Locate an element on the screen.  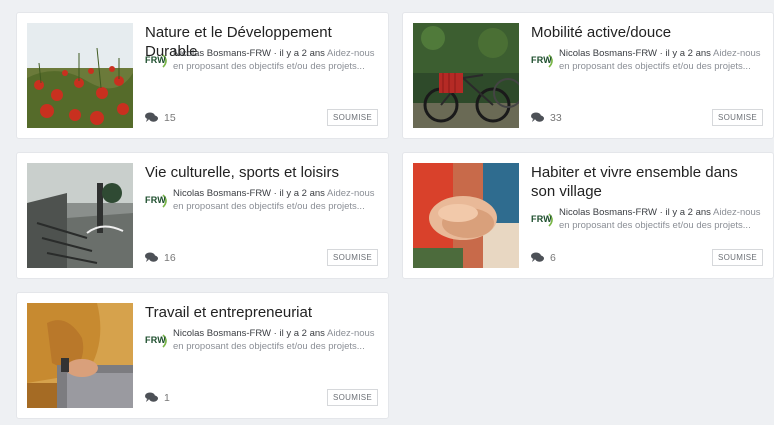
card-footer: 1 SOUMISE is located at coordinates (261, 397).